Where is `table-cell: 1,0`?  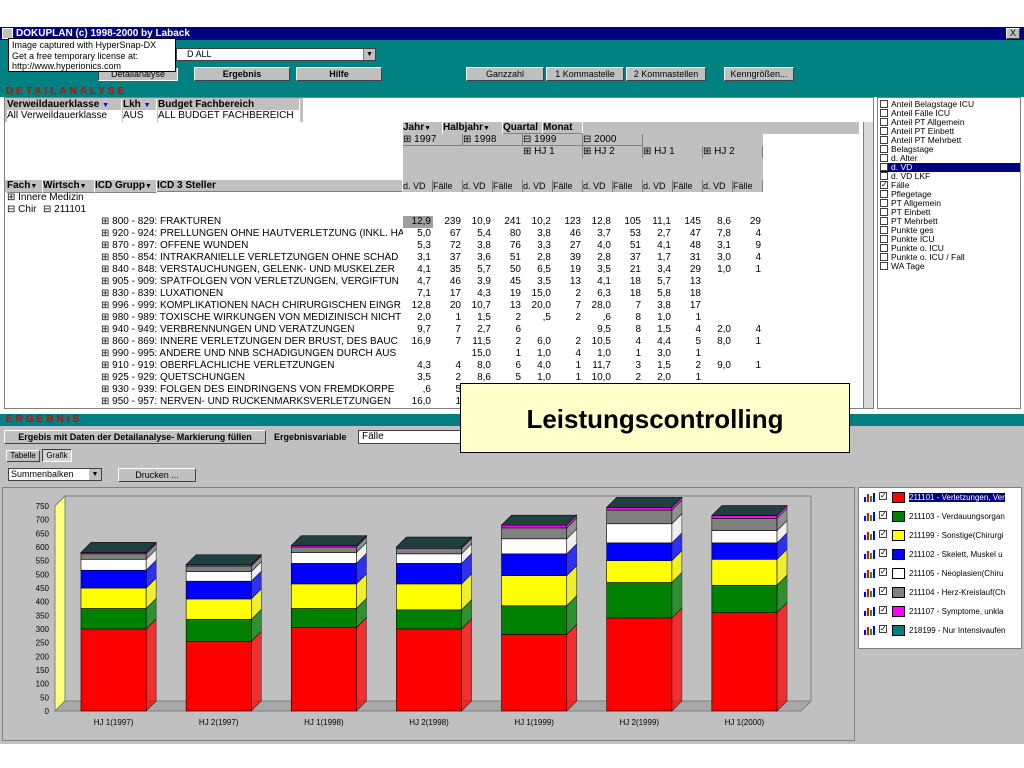
table-cell: 1,0 is located at coordinates (598, 354).